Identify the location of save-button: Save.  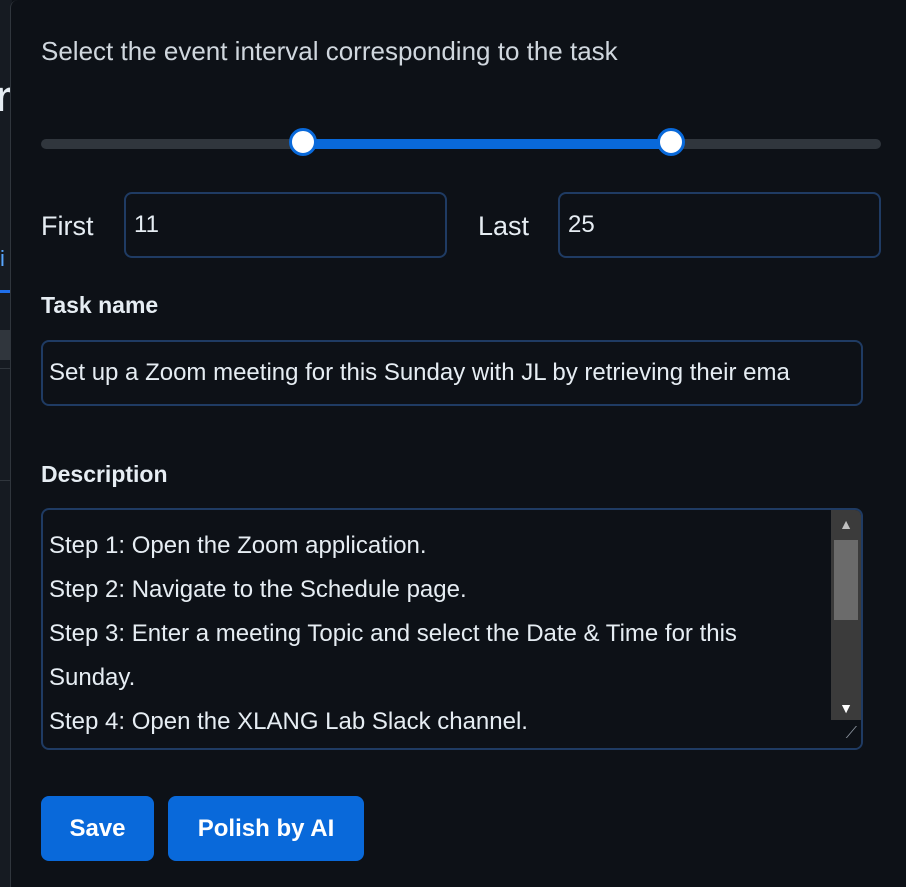
(97, 828).